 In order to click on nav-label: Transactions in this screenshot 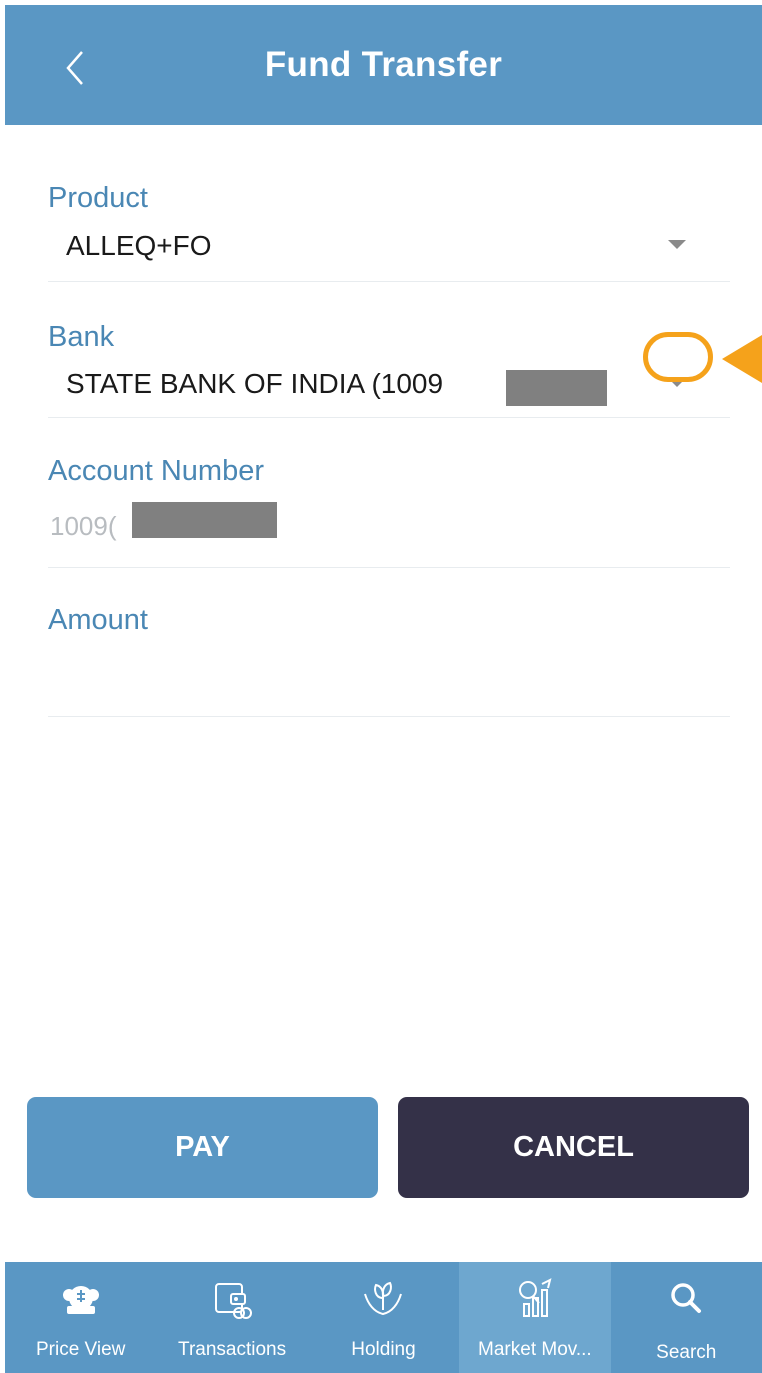, I will do `click(232, 1349)`.